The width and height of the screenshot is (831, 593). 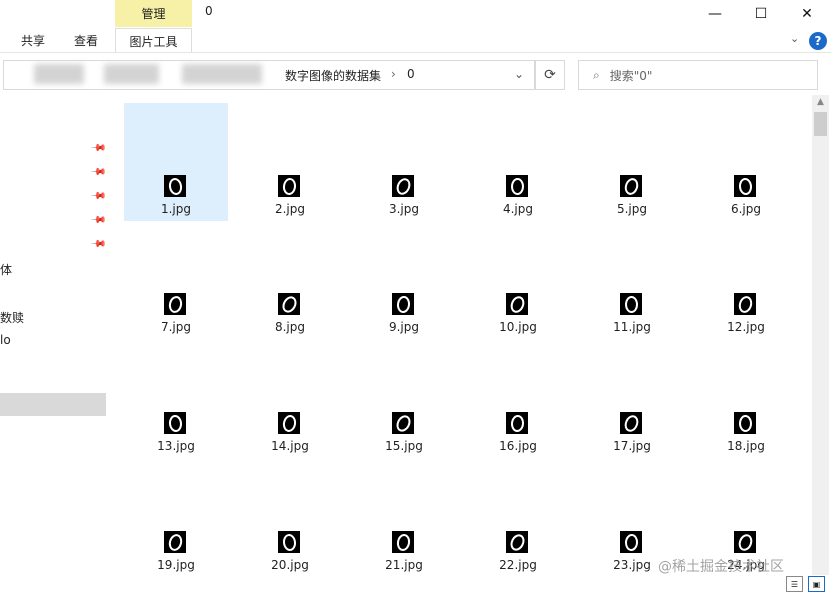 I want to click on file-item: 6.jpg, so click(x=746, y=162).